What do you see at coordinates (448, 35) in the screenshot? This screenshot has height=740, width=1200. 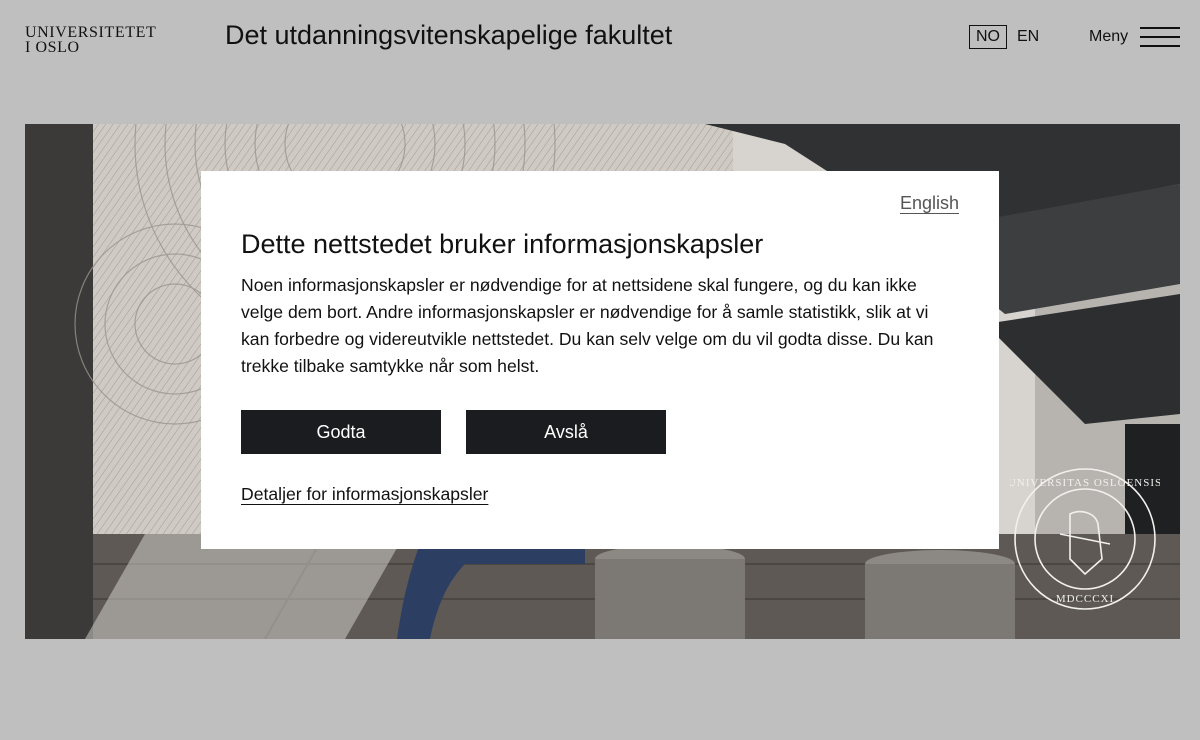 I see `faculty-title: Det utdanningsvitenskapelige fakultet` at bounding box center [448, 35].